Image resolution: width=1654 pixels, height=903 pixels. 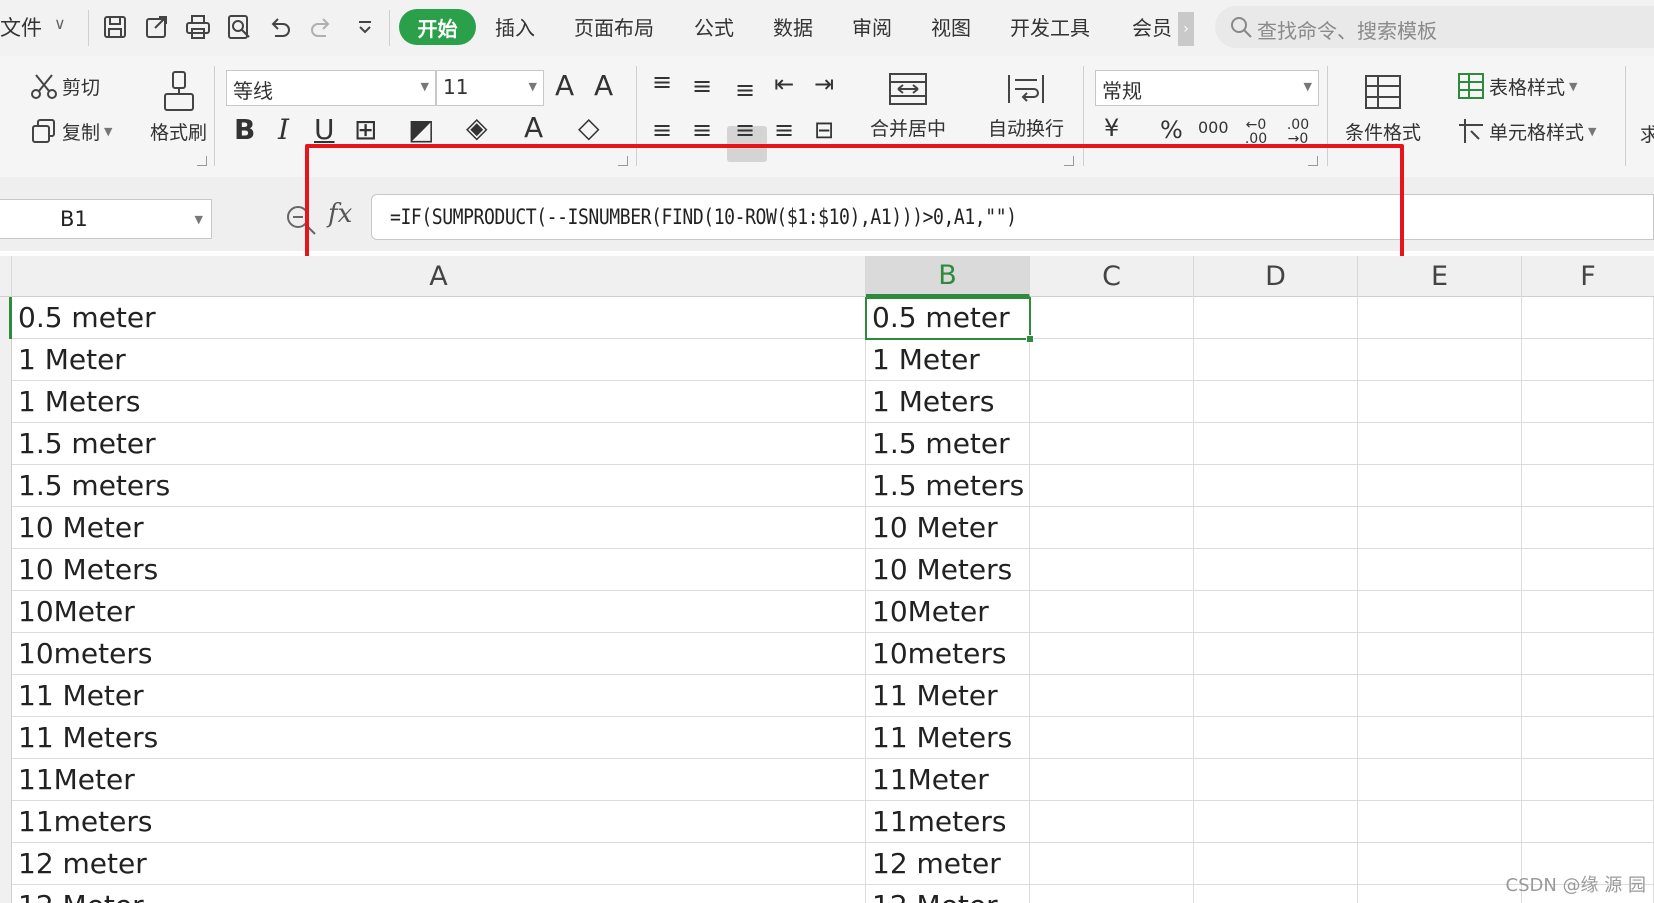 I want to click on undo-icon, so click(x=279, y=27).